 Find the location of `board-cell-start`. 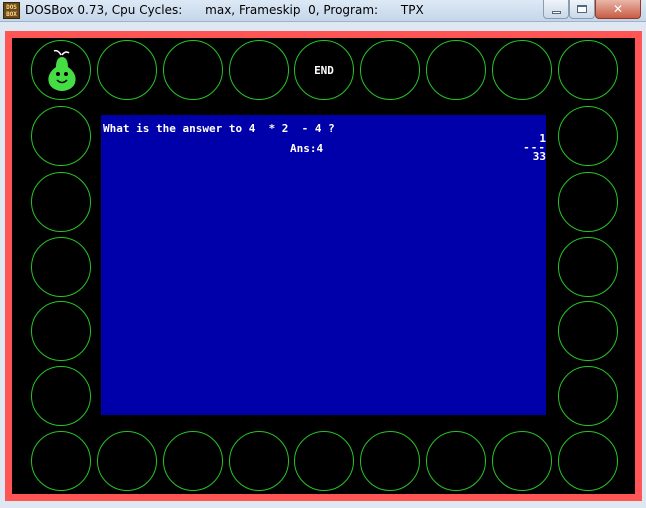

board-cell-start is located at coordinates (61, 70).